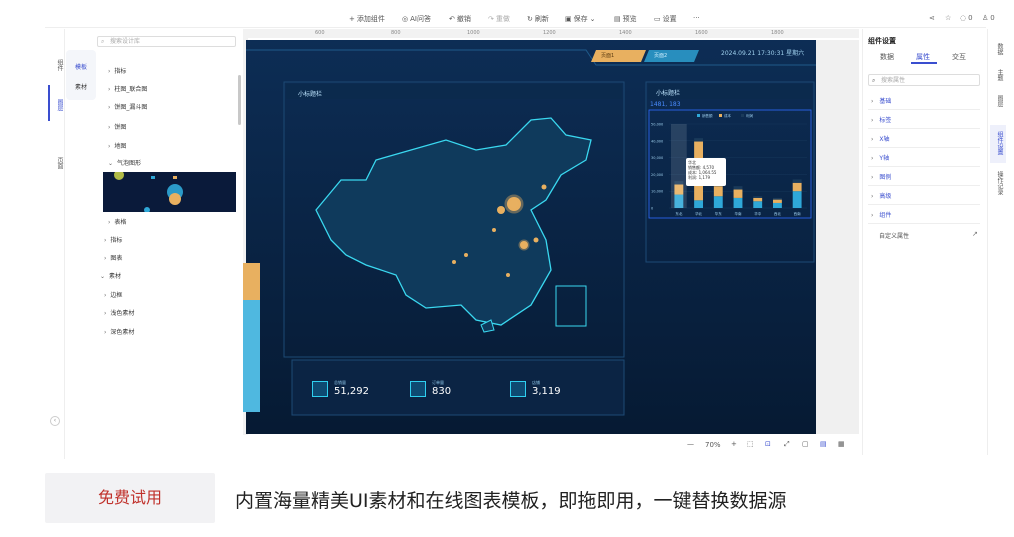  Describe the element at coordinates (841, 444) in the screenshot. I see `grid-icon: ▦` at that location.